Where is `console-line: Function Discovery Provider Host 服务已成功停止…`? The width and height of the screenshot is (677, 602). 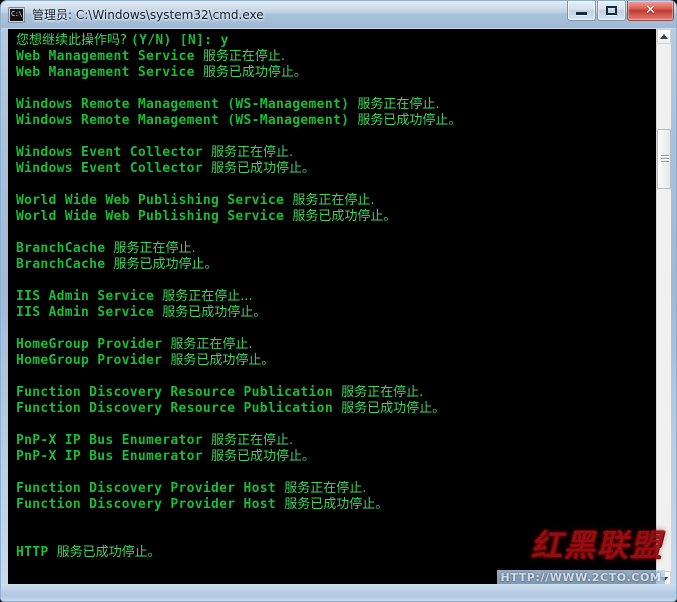
console-line: Function Discovery Provider Host 服务已成功停止… is located at coordinates (336, 505).